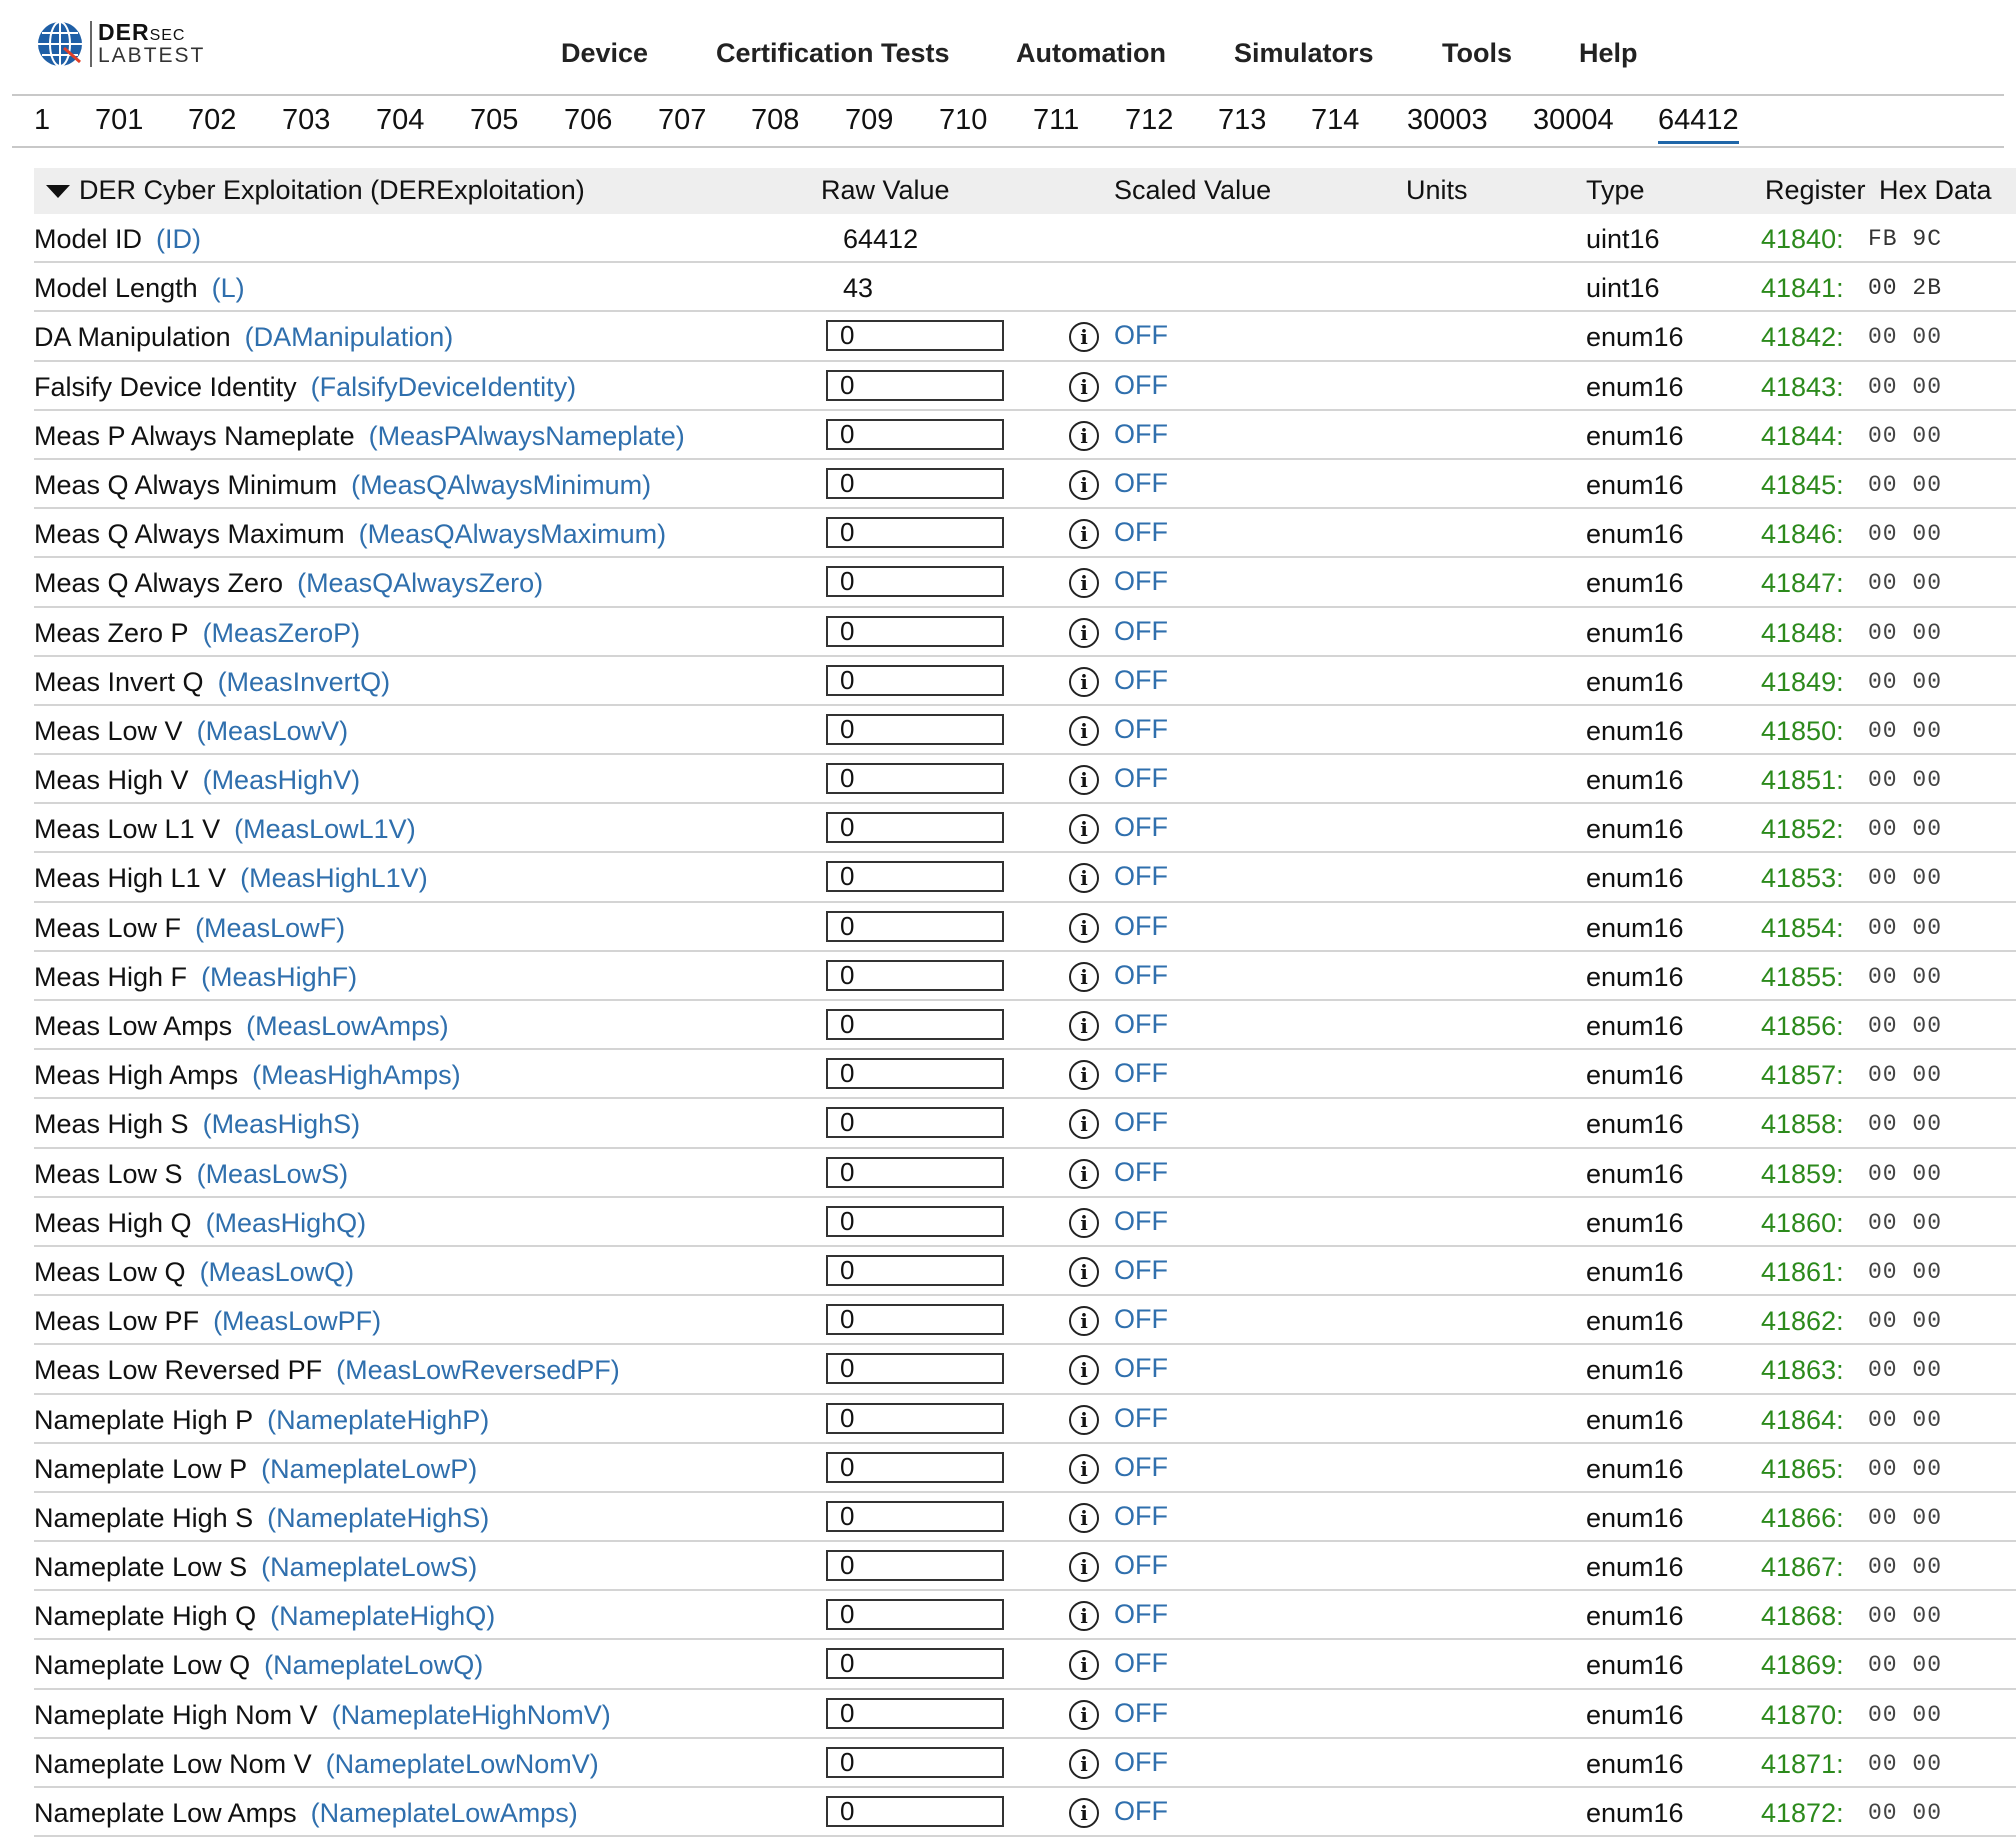 The image size is (2016, 1837). I want to click on tab-713: 713, so click(1242, 120).